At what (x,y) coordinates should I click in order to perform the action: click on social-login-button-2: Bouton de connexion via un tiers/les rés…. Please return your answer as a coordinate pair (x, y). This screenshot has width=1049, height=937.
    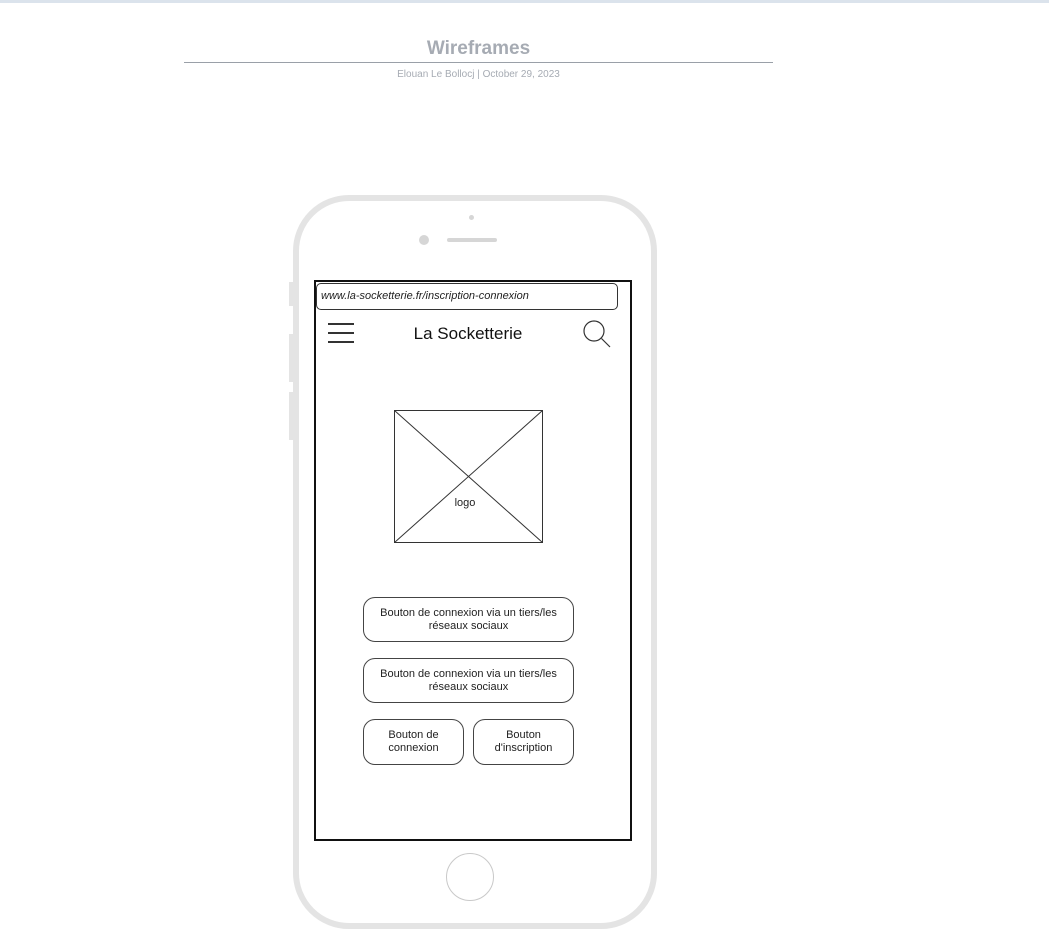
    Looking at the image, I should click on (468, 680).